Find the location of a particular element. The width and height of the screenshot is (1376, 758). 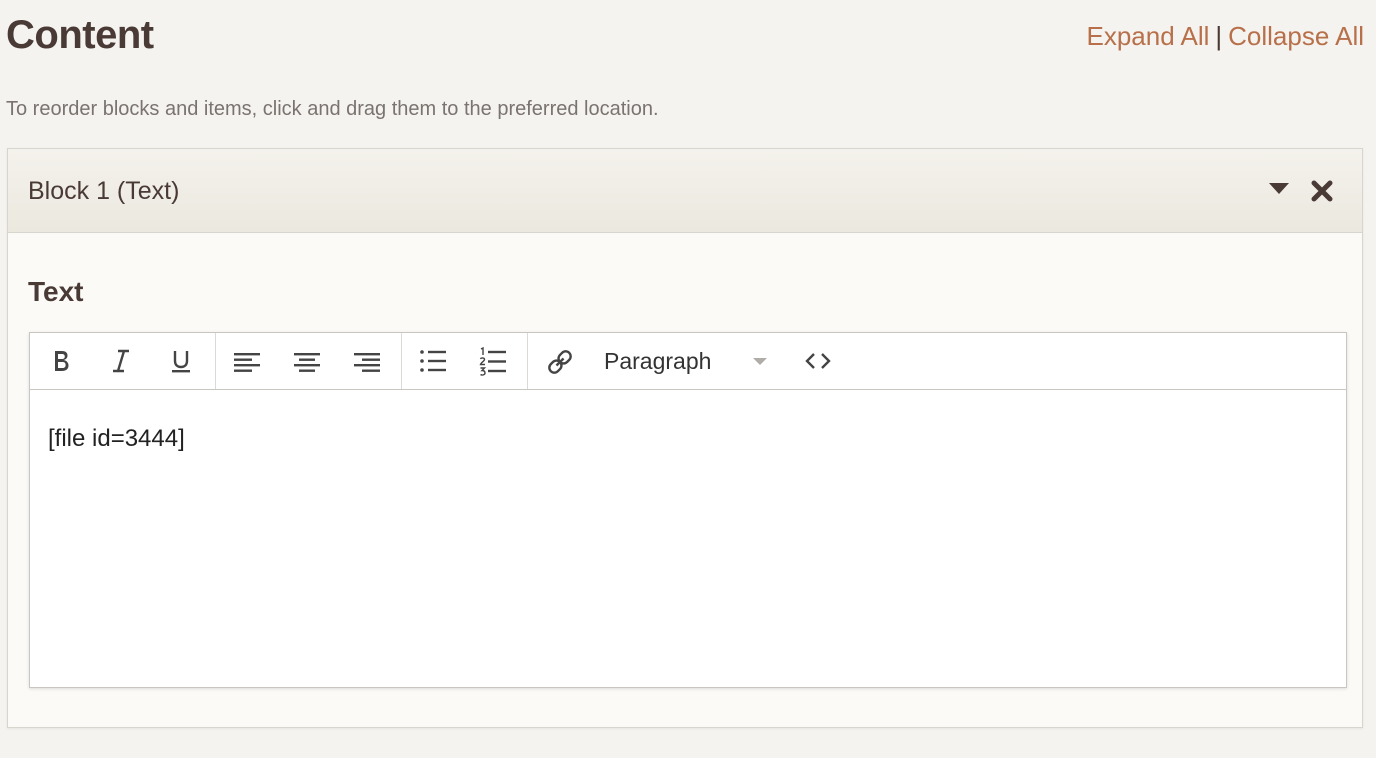

caret-down-icon is located at coordinates (1279, 188).